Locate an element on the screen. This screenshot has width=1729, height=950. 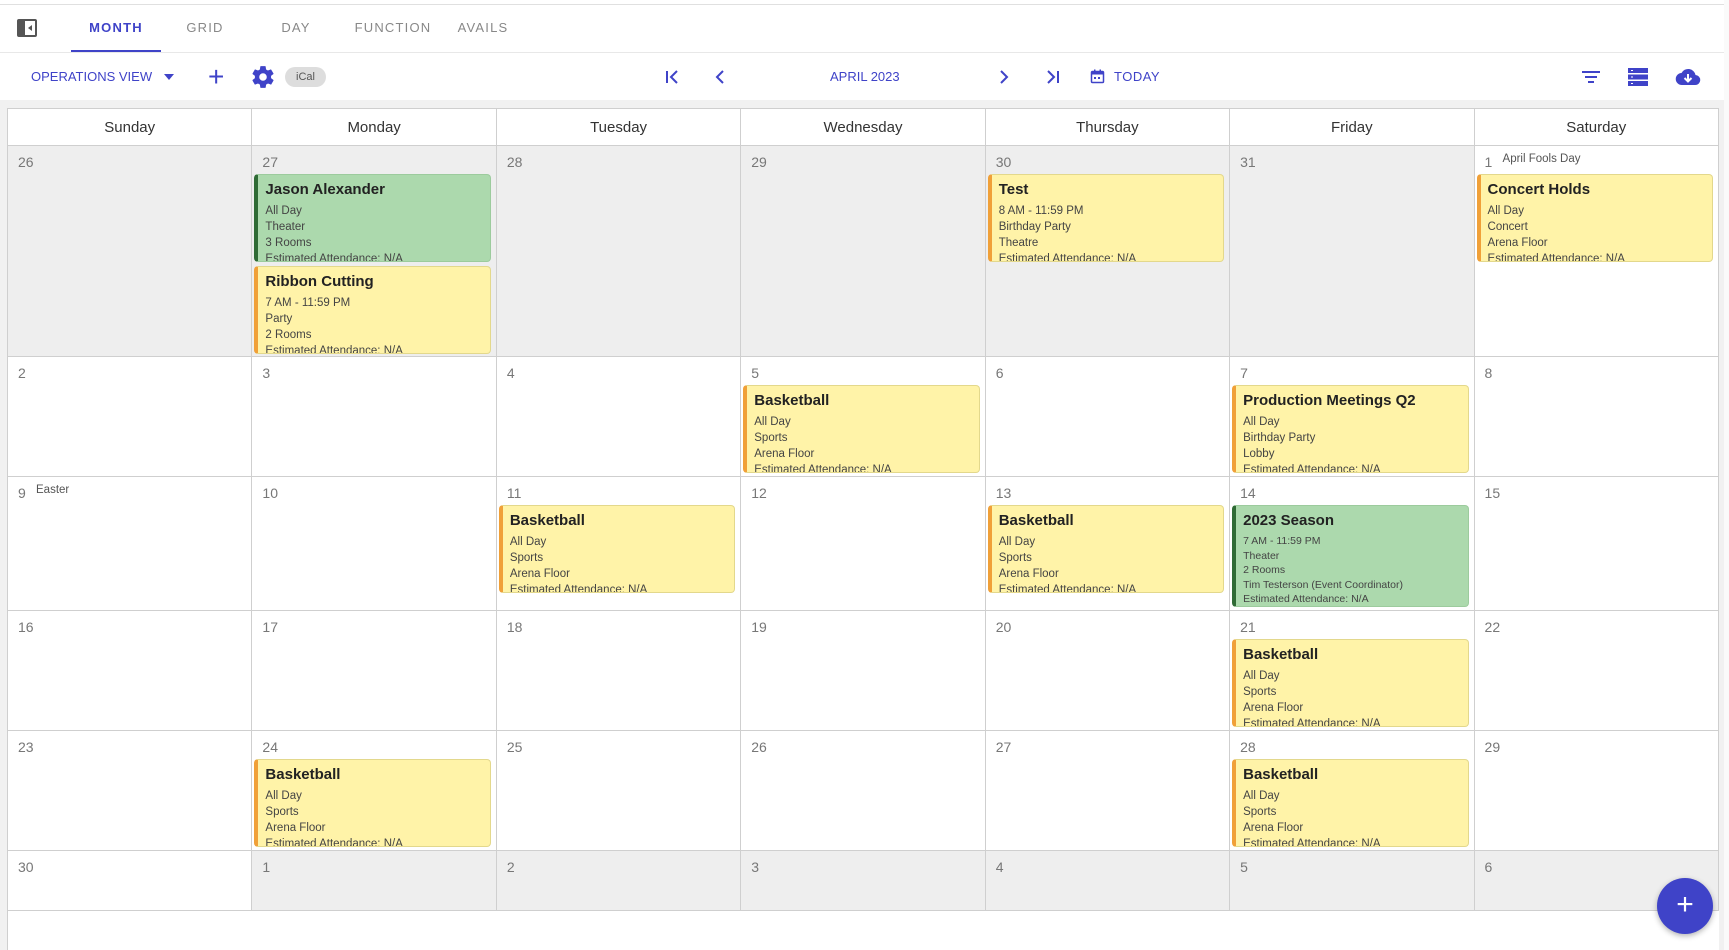
cloud-download-icon is located at coordinates (1688, 76).